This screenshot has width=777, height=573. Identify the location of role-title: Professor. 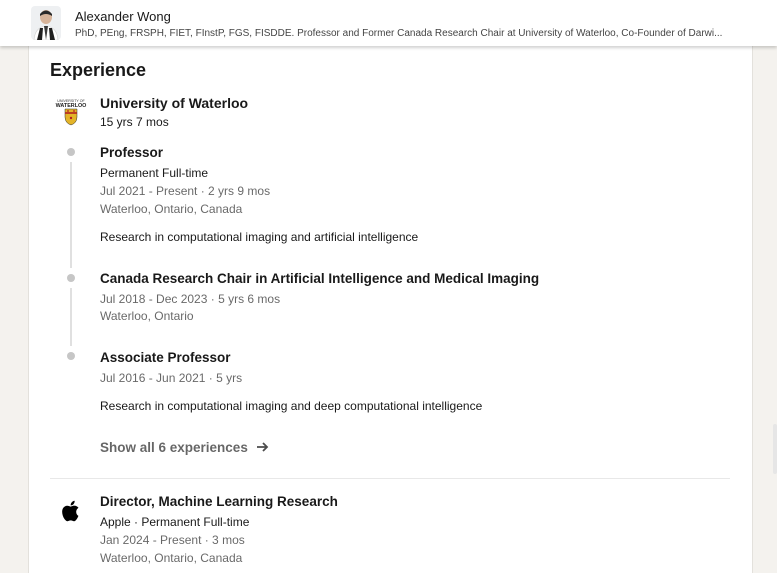
(131, 152).